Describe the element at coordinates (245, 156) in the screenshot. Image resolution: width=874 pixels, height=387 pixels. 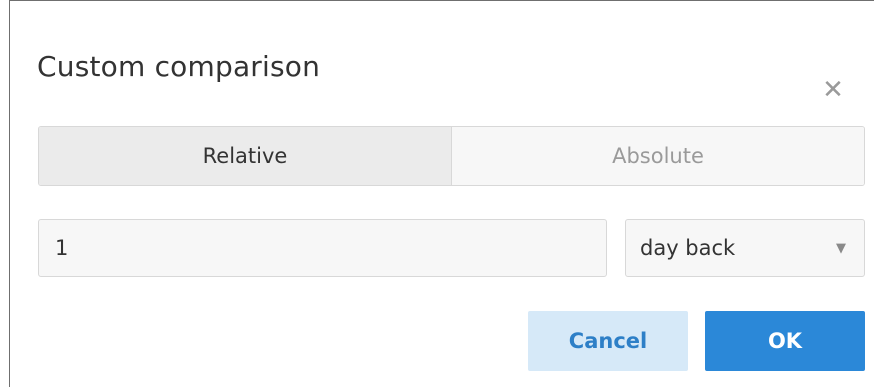
I see `relative-toggle-button: Relative` at that location.